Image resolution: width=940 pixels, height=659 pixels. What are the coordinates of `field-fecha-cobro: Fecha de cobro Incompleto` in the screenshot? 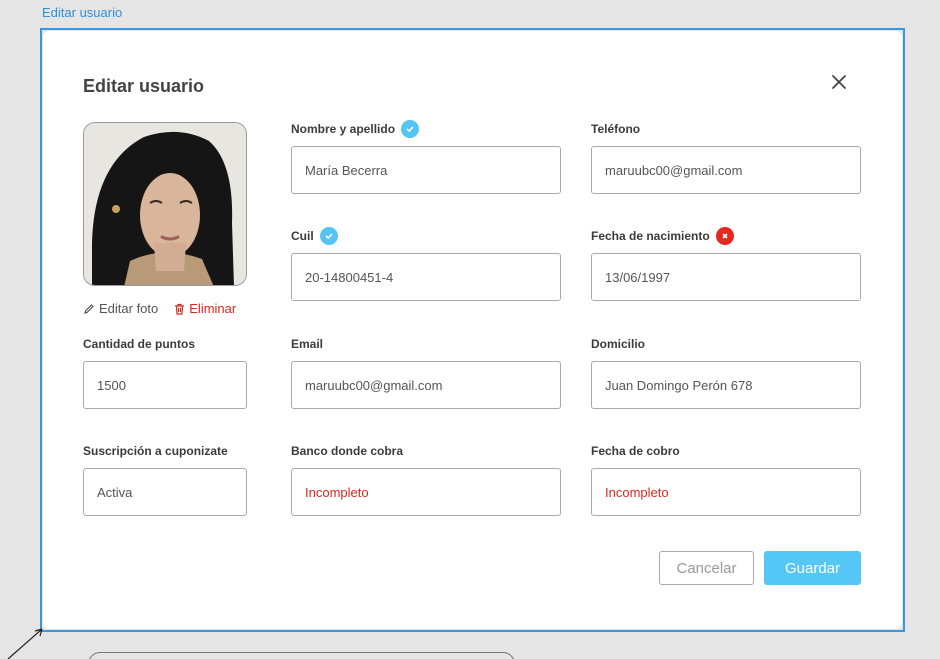 It's located at (726, 479).